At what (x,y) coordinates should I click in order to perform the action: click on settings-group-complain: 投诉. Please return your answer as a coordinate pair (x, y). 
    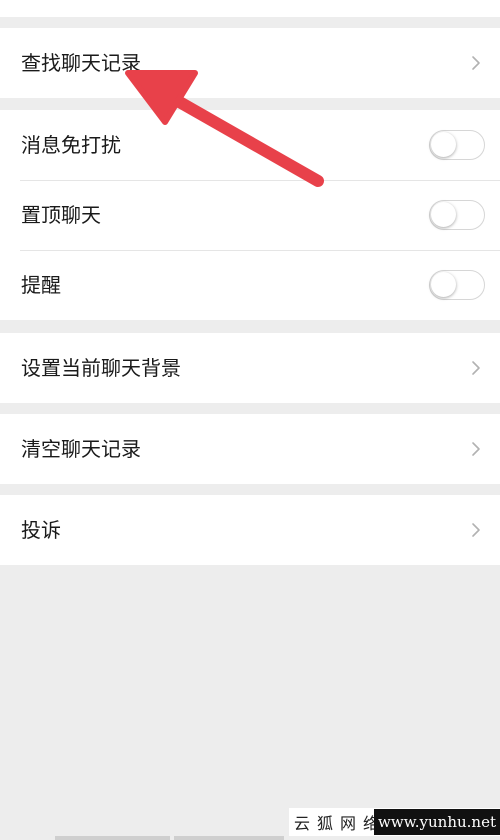
    Looking at the image, I should click on (250, 530).